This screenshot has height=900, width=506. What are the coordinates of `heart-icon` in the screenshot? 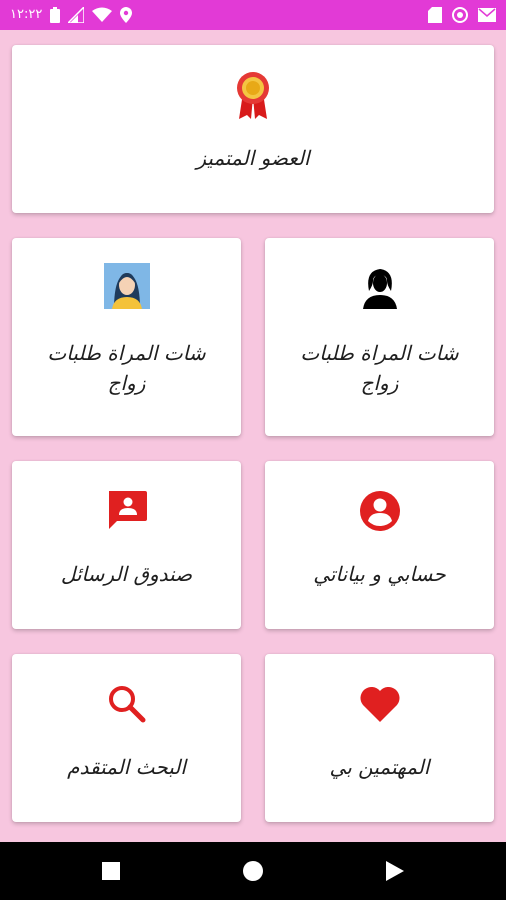 It's located at (380, 706).